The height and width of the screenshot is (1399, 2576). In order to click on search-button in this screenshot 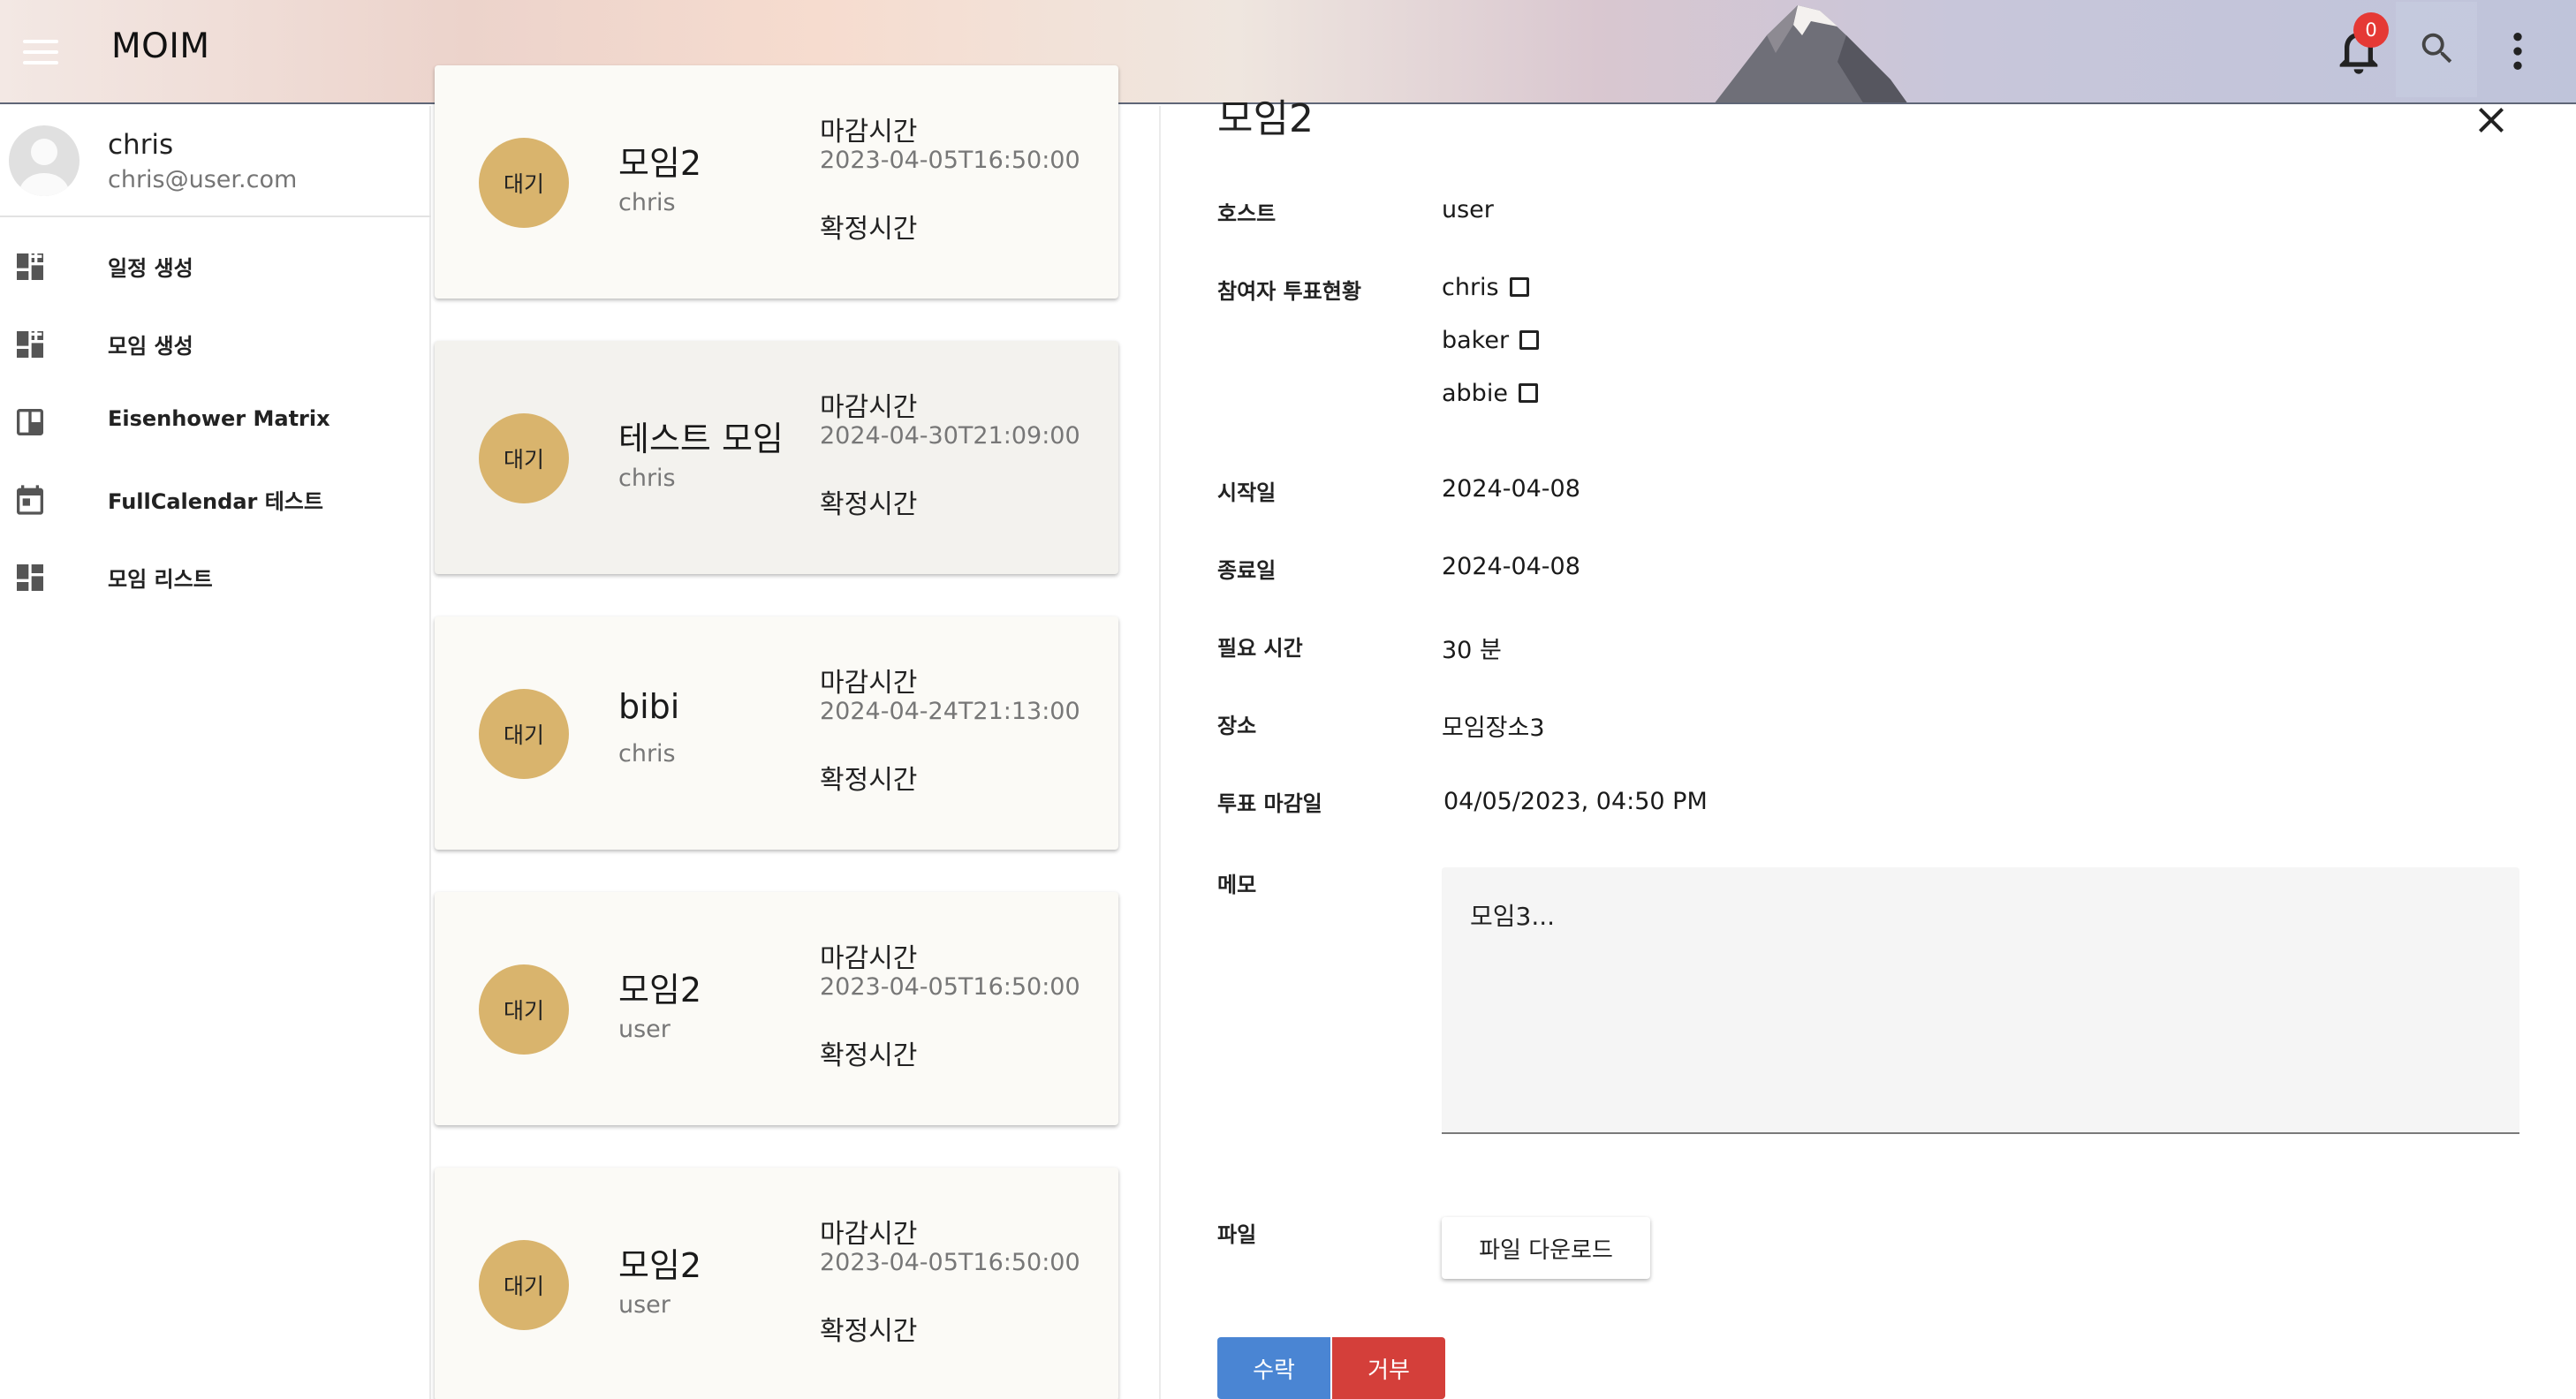, I will do `click(2437, 49)`.